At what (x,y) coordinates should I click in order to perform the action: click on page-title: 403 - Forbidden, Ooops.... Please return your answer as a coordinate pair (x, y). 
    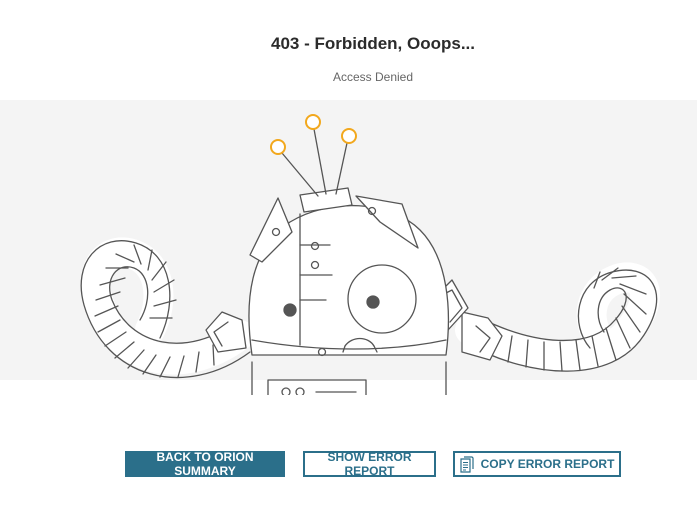
    Looking at the image, I should click on (373, 43).